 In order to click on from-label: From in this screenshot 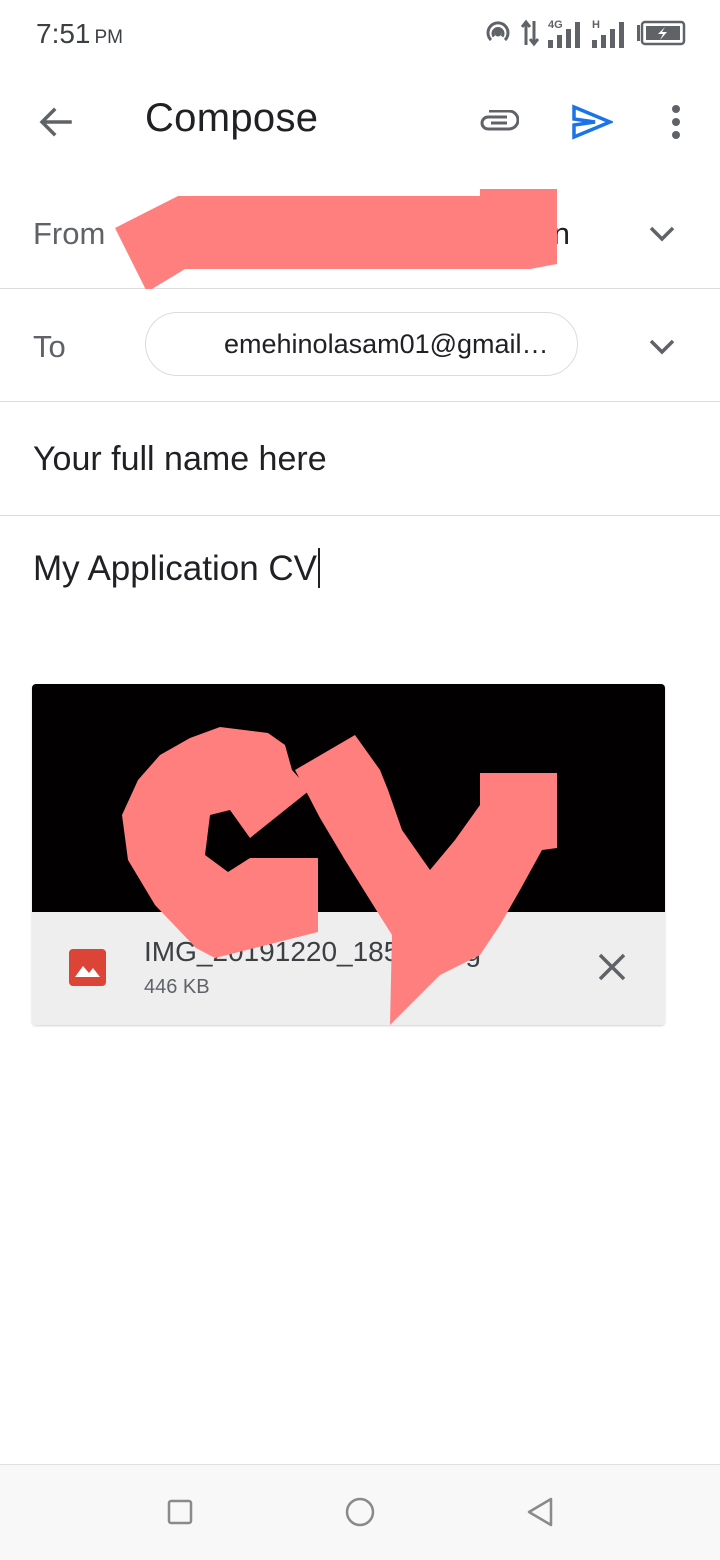, I will do `click(69, 233)`.